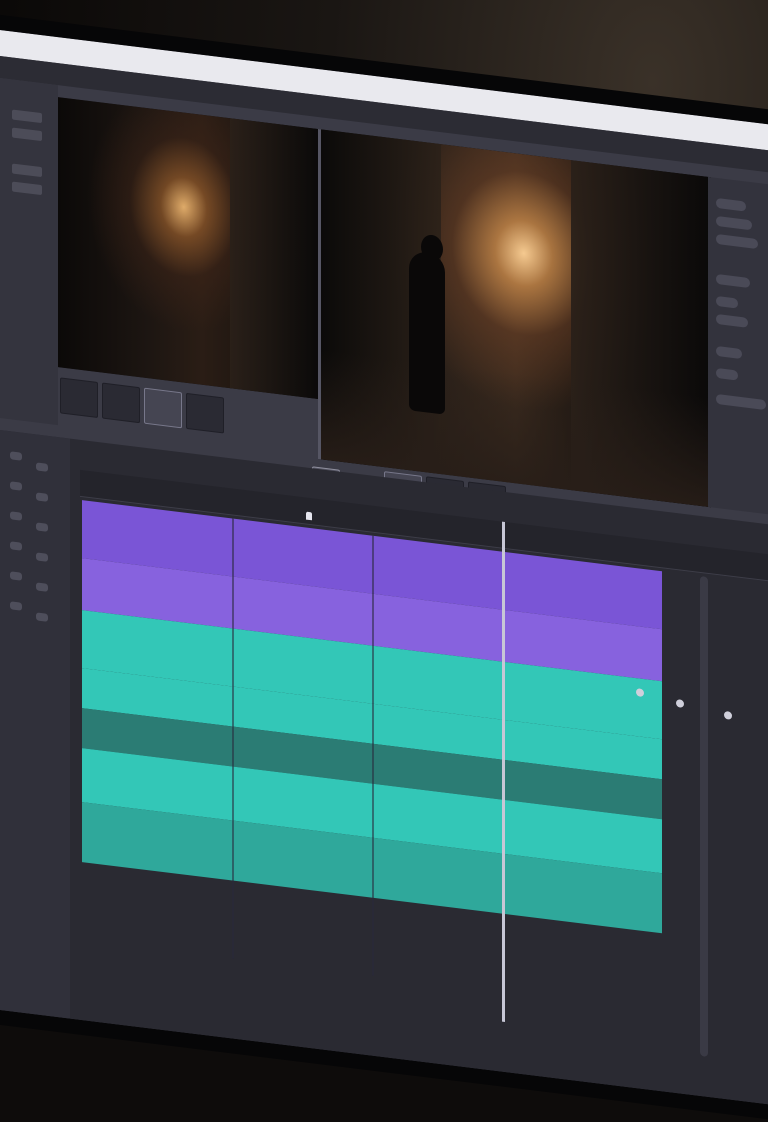 This screenshot has height=1122, width=768. What do you see at coordinates (189, 248) in the screenshot?
I see `source-viewer` at bounding box center [189, 248].